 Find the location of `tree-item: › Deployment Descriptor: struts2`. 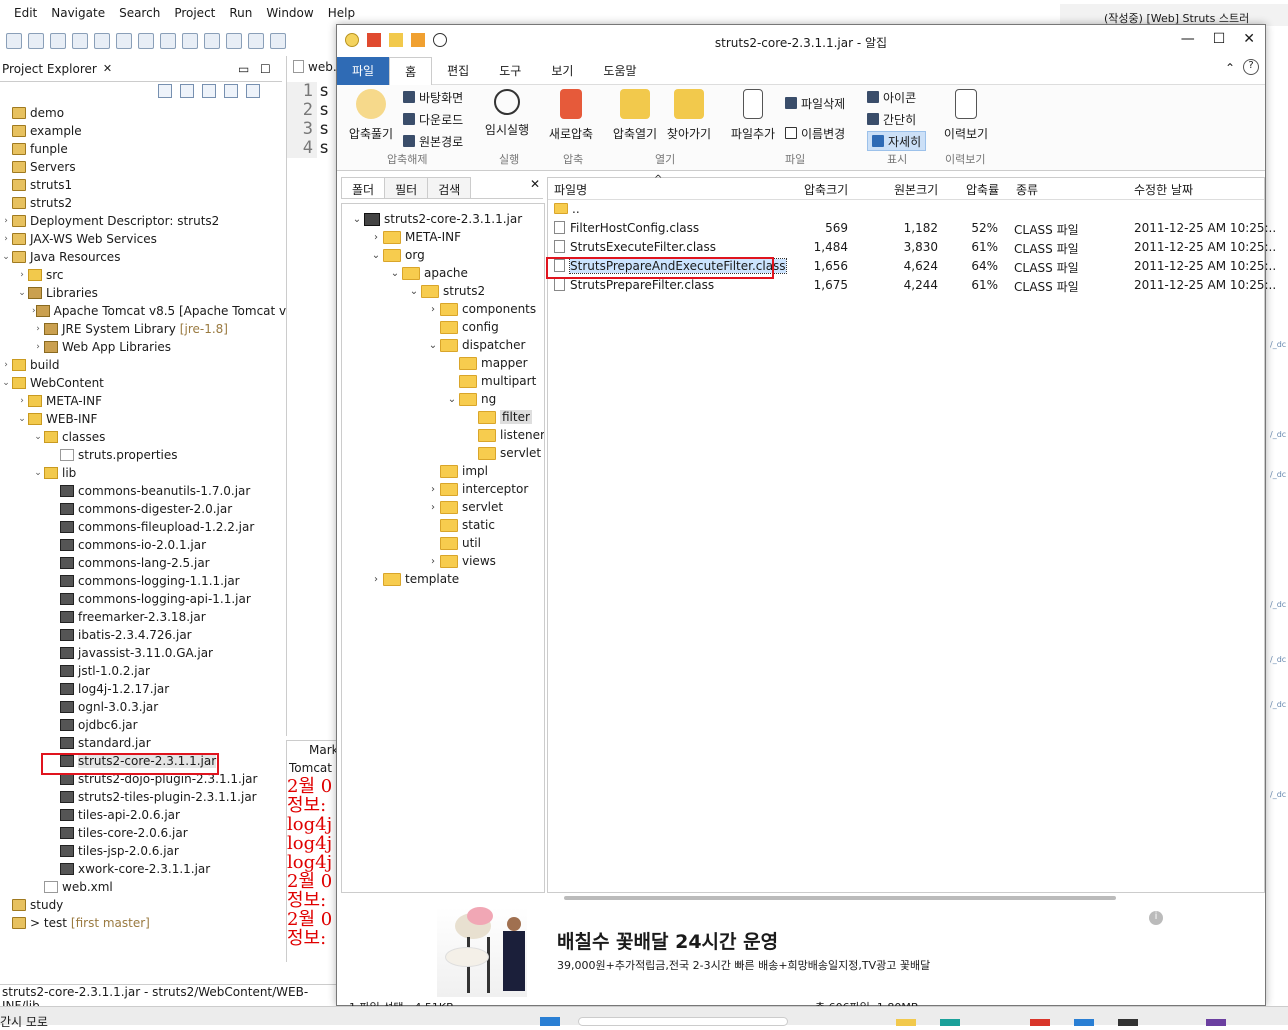

tree-item: › Deployment Descriptor: struts2 is located at coordinates (141, 221).